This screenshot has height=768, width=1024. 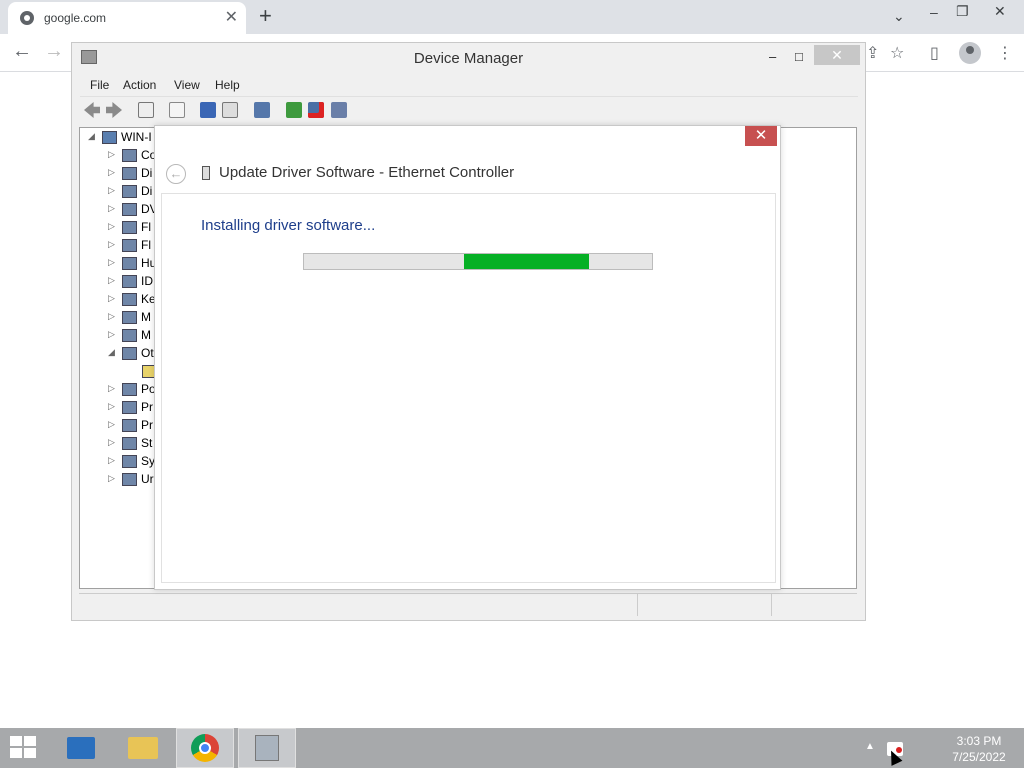 I want to click on back-button: ←, so click(x=22, y=51).